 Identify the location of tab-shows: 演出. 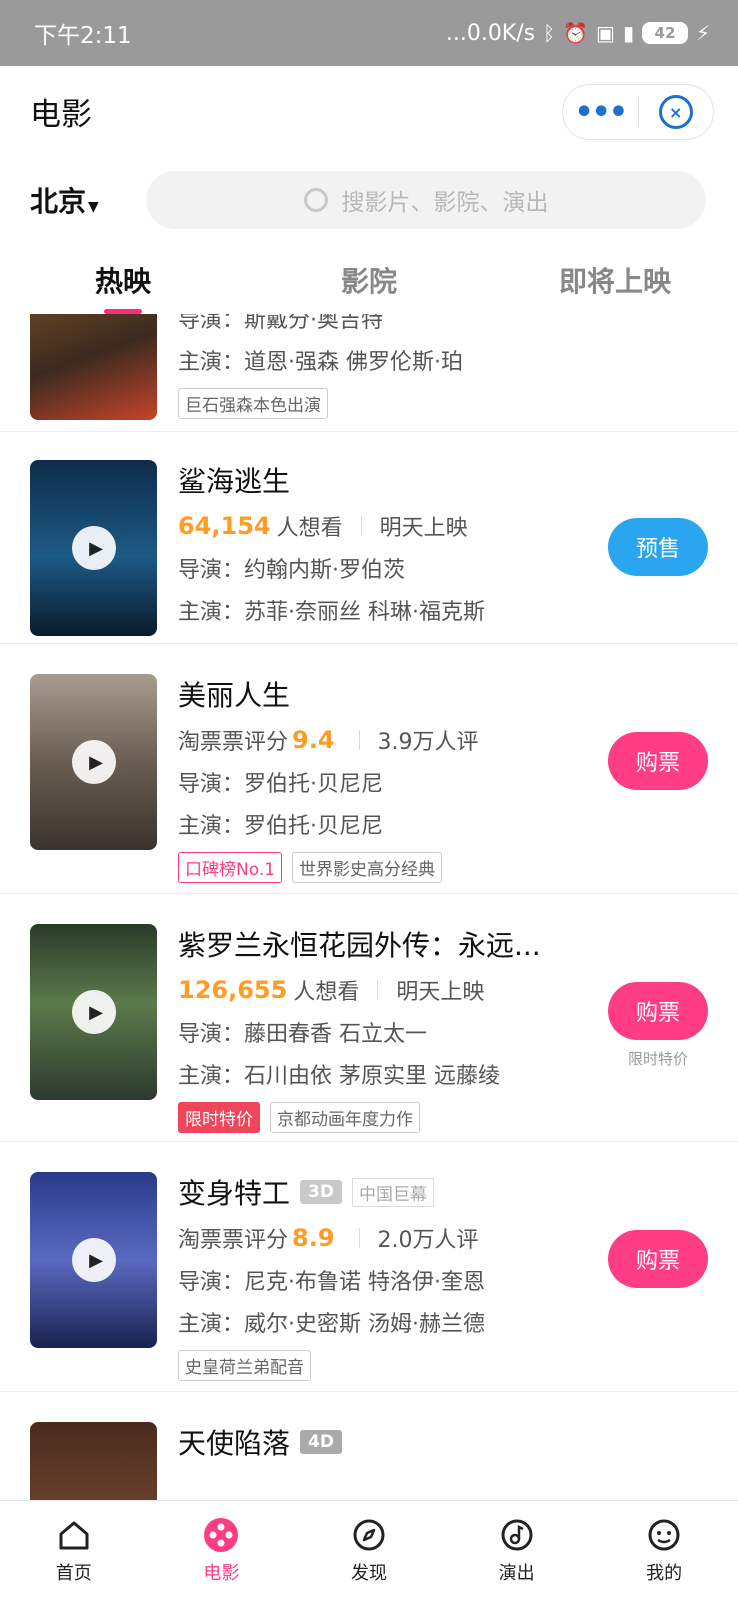
(517, 1550).